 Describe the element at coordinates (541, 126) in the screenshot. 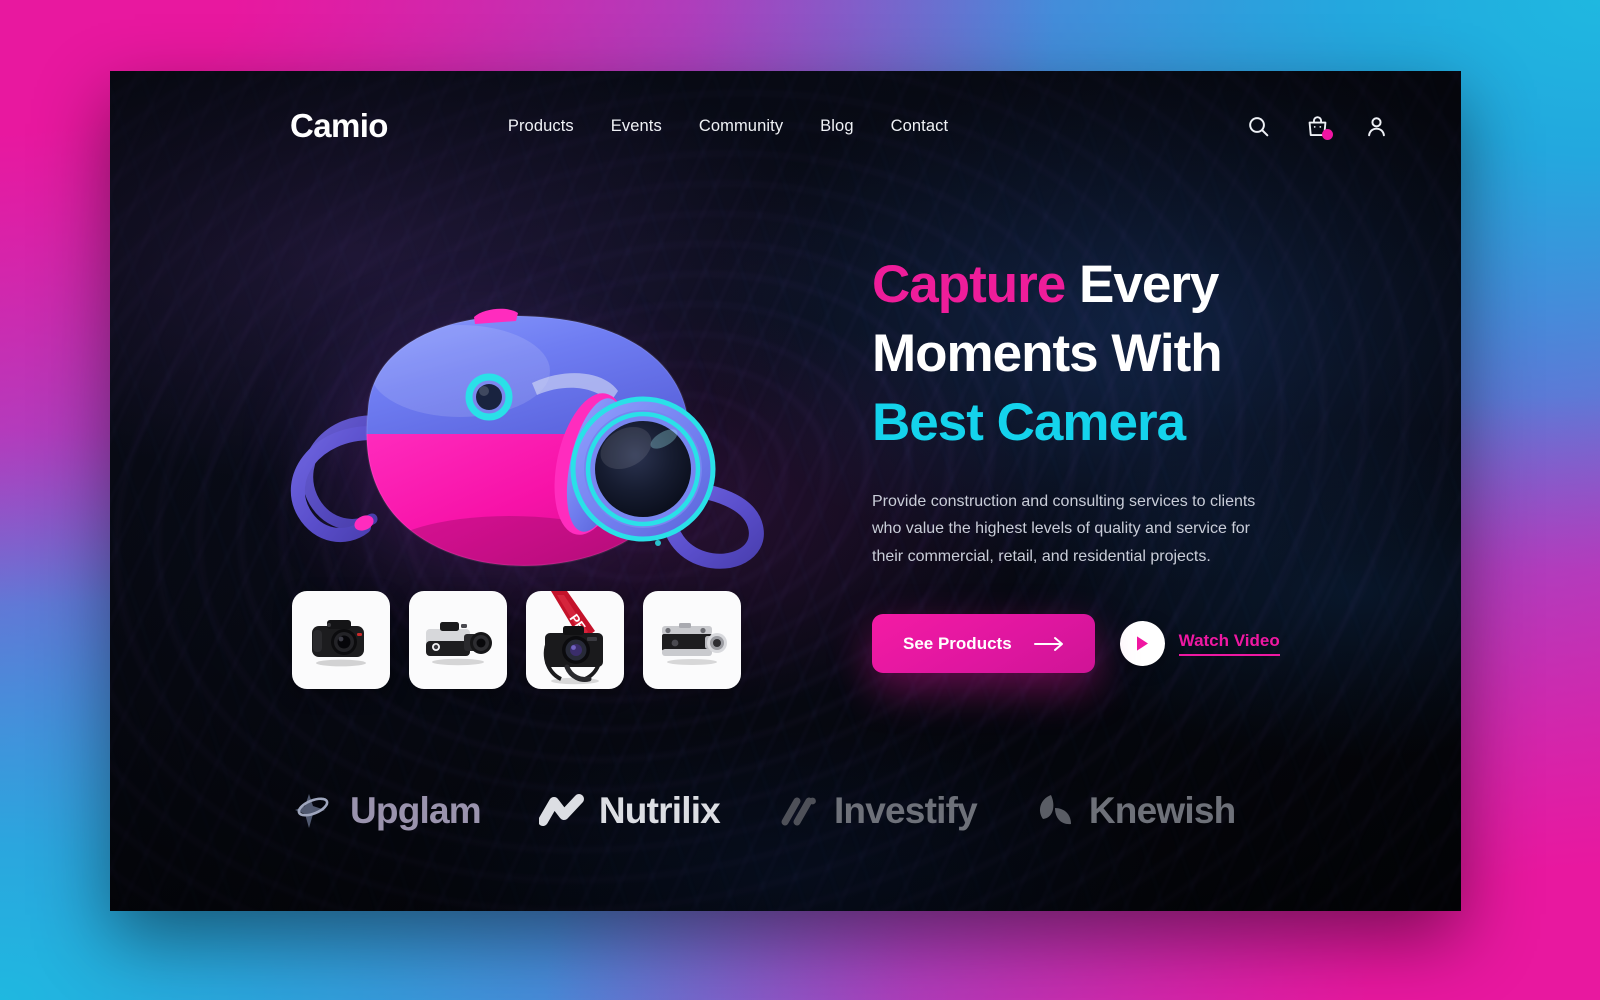

I see `nav-link-products: Products` at that location.